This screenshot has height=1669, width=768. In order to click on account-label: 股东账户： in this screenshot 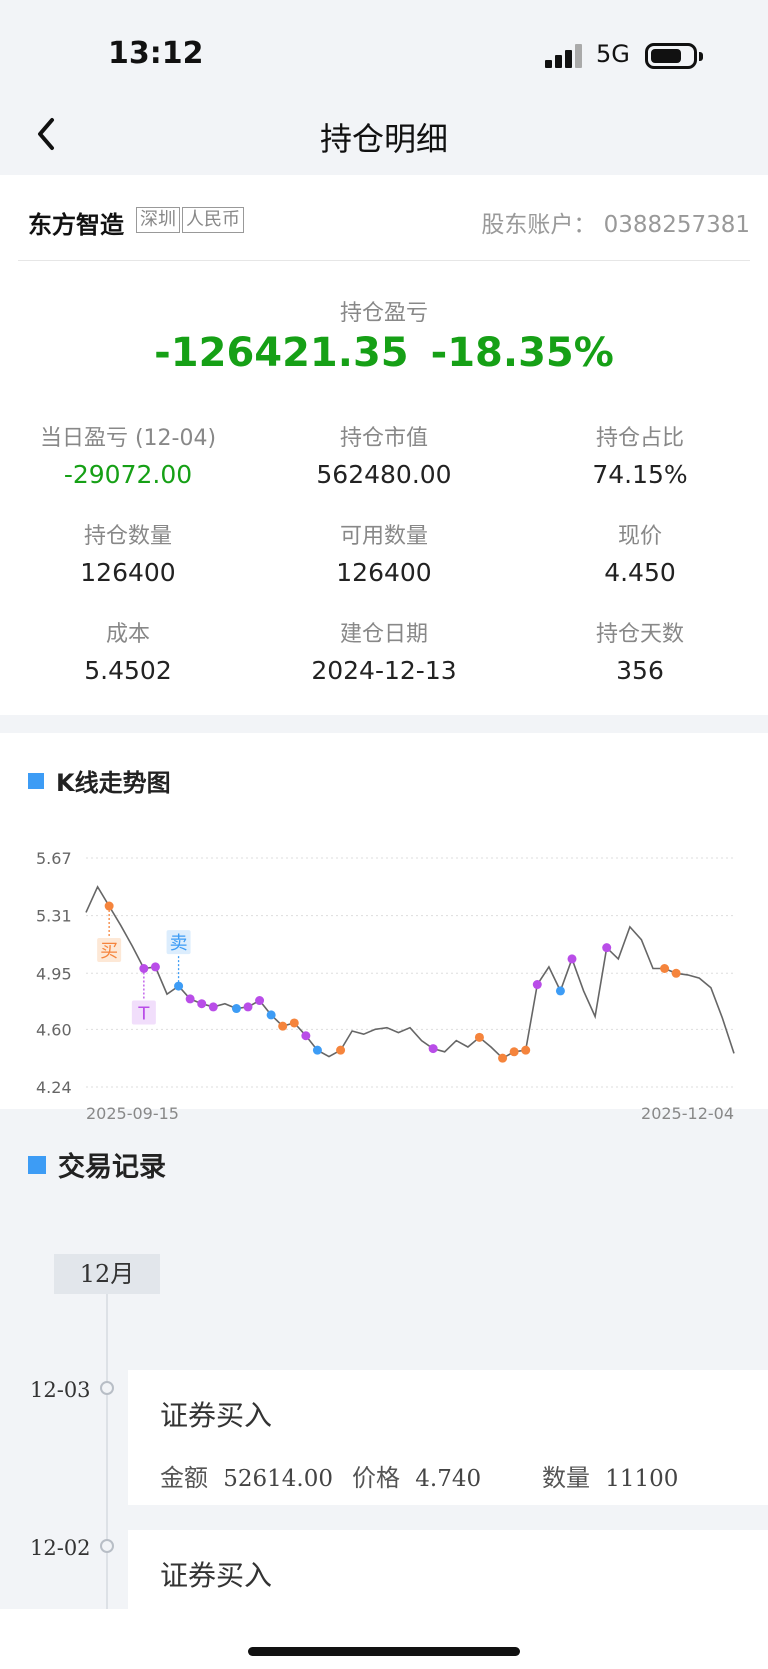, I will do `click(539, 225)`.